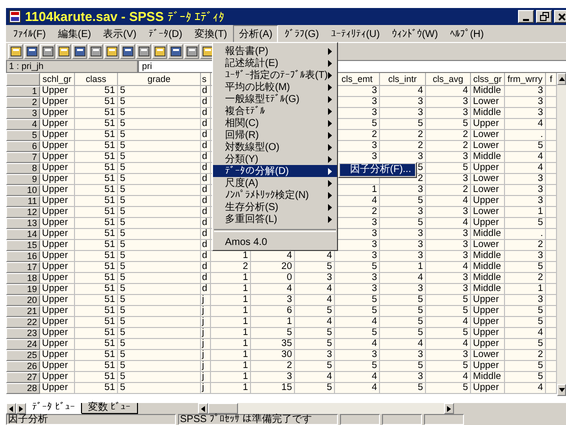 Image resolution: width=566 pixels, height=425 pixels. What do you see at coordinates (23, 377) in the screenshot?
I see `row-number: 27` at bounding box center [23, 377].